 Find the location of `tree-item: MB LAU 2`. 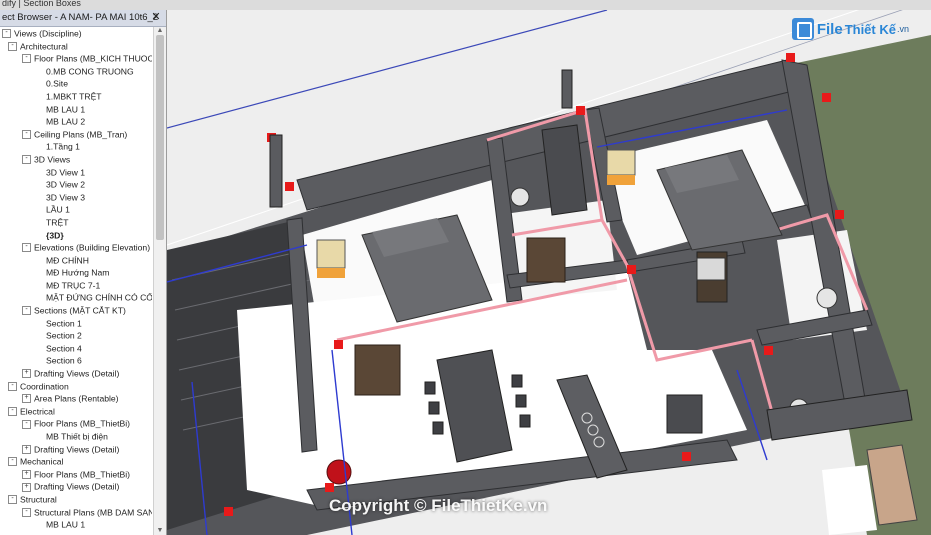

tree-item: MB LAU 2 is located at coordinates (76, 121).